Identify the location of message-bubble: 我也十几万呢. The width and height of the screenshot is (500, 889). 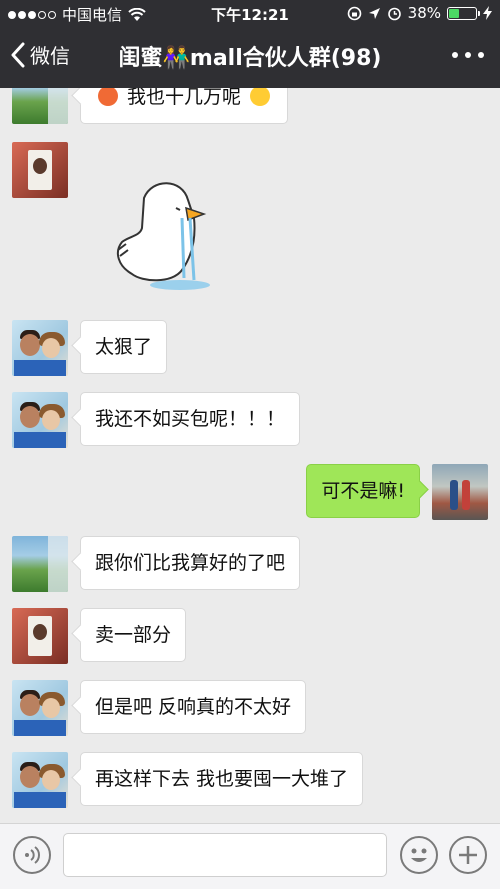
(184, 106).